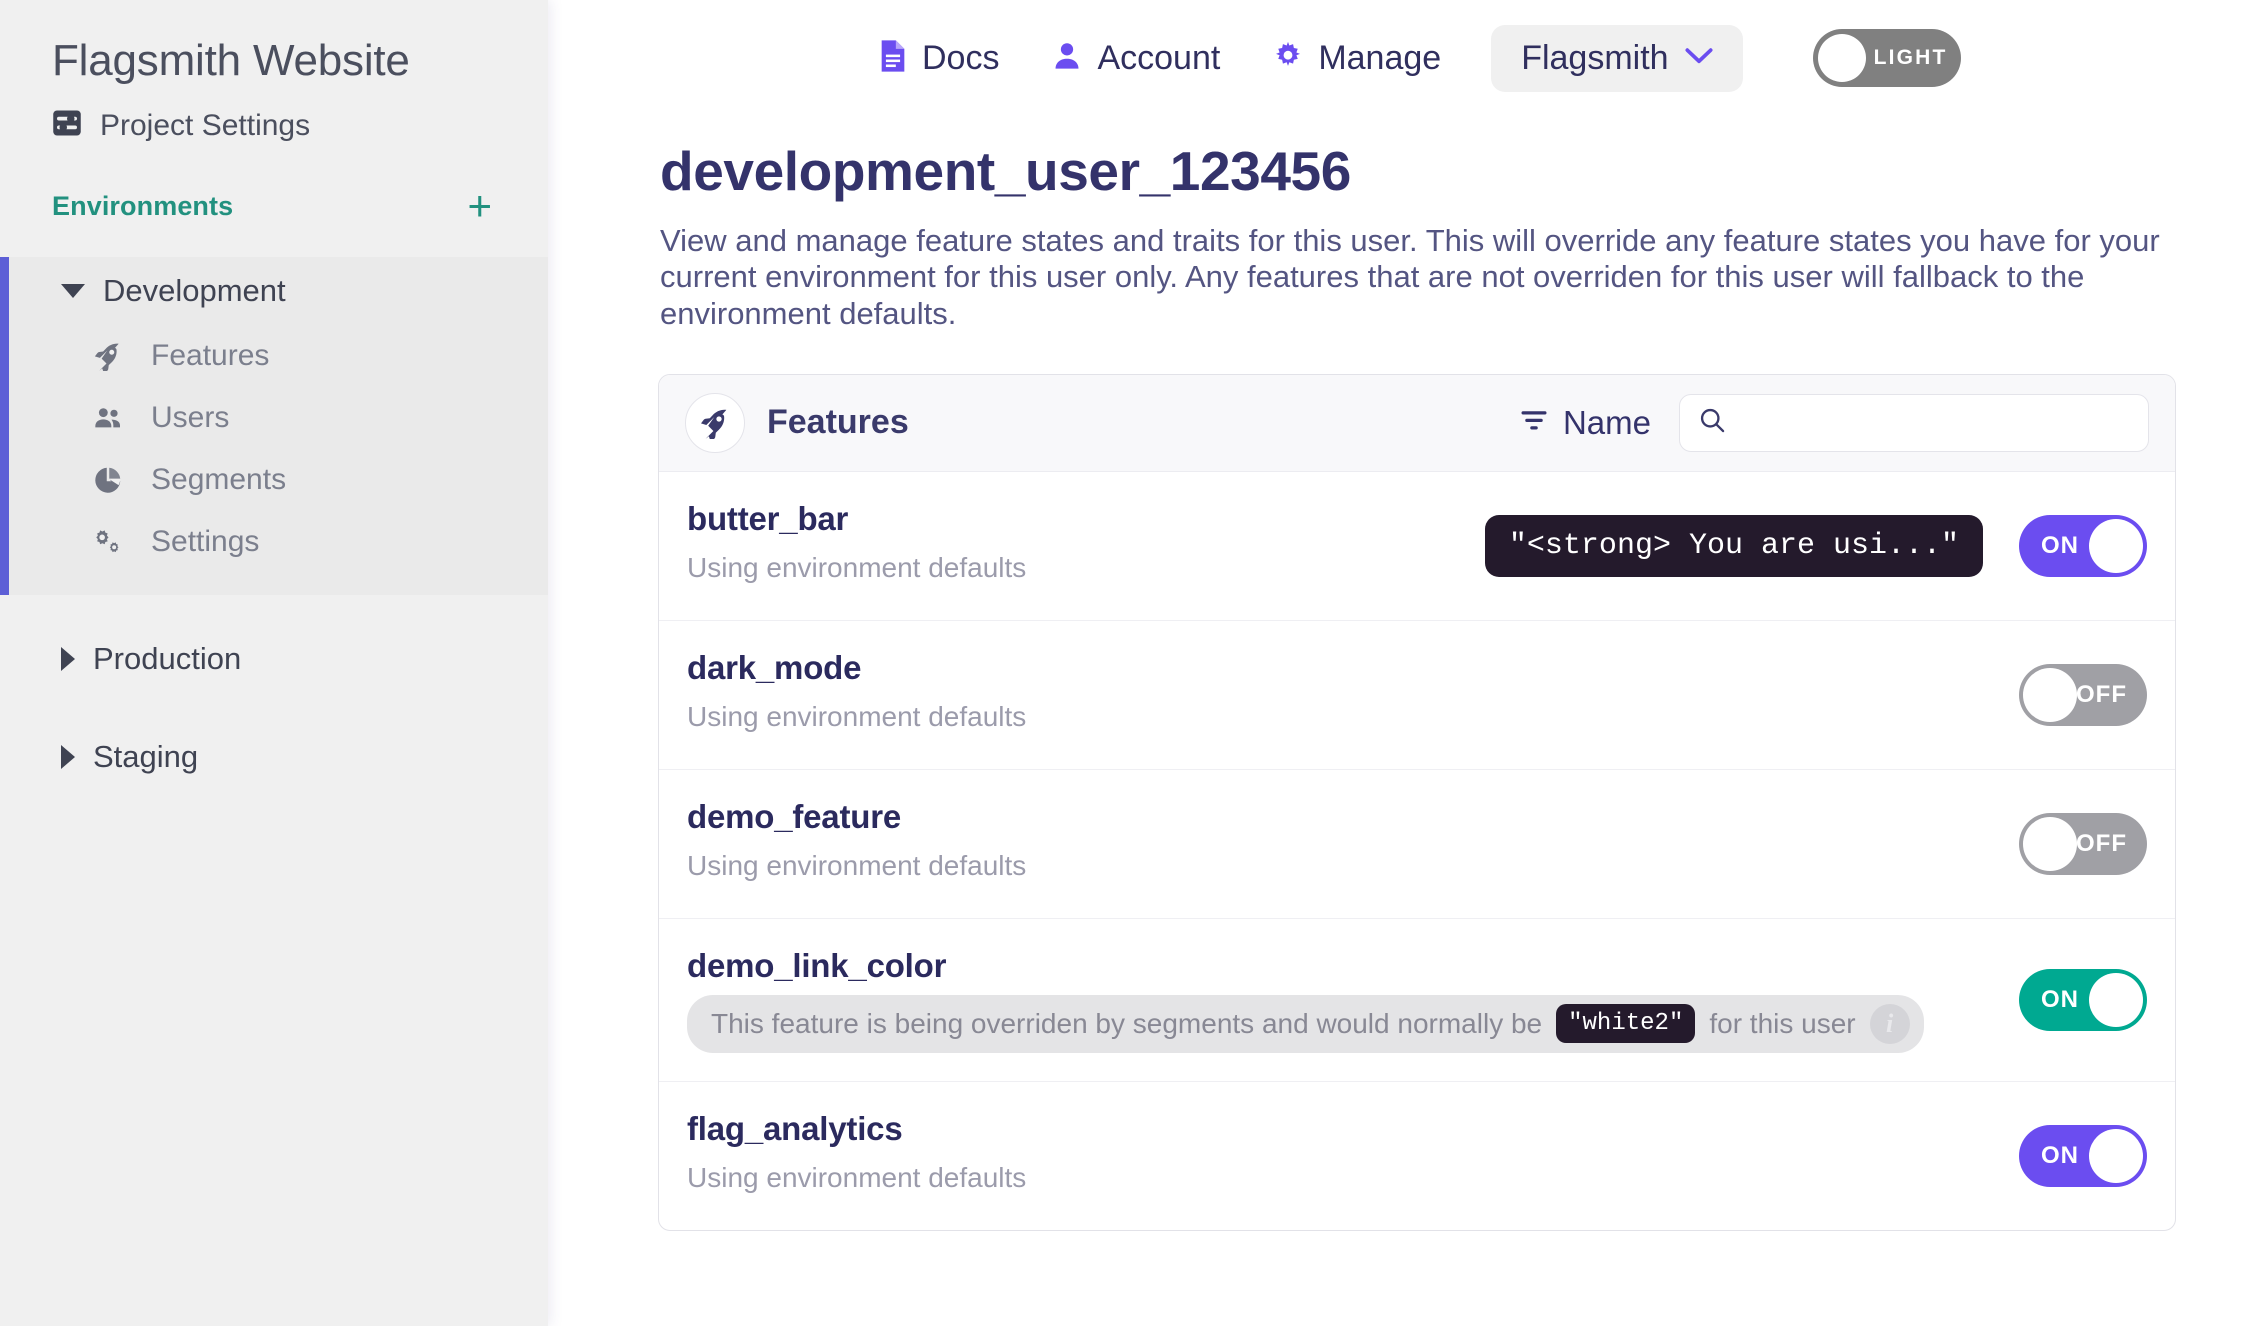  I want to click on caret-down-icon, so click(73, 291).